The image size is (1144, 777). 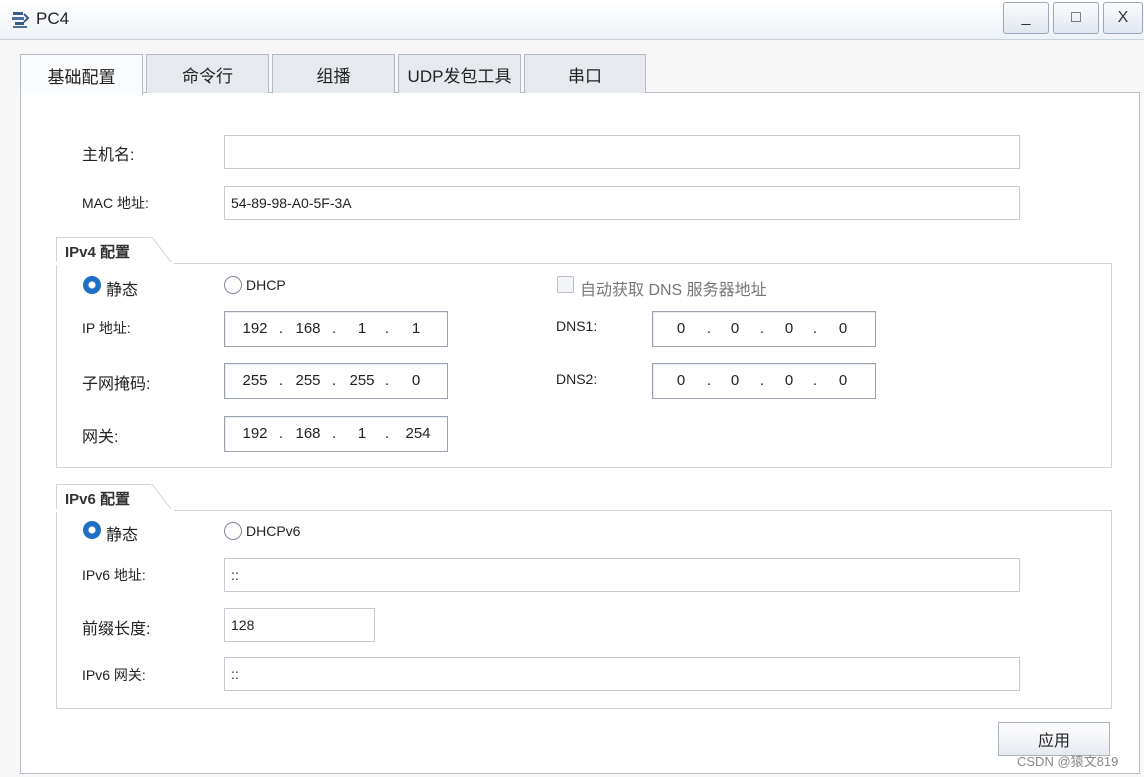 What do you see at coordinates (115, 263) in the screenshot?
I see `ipv4-tab-join` at bounding box center [115, 263].